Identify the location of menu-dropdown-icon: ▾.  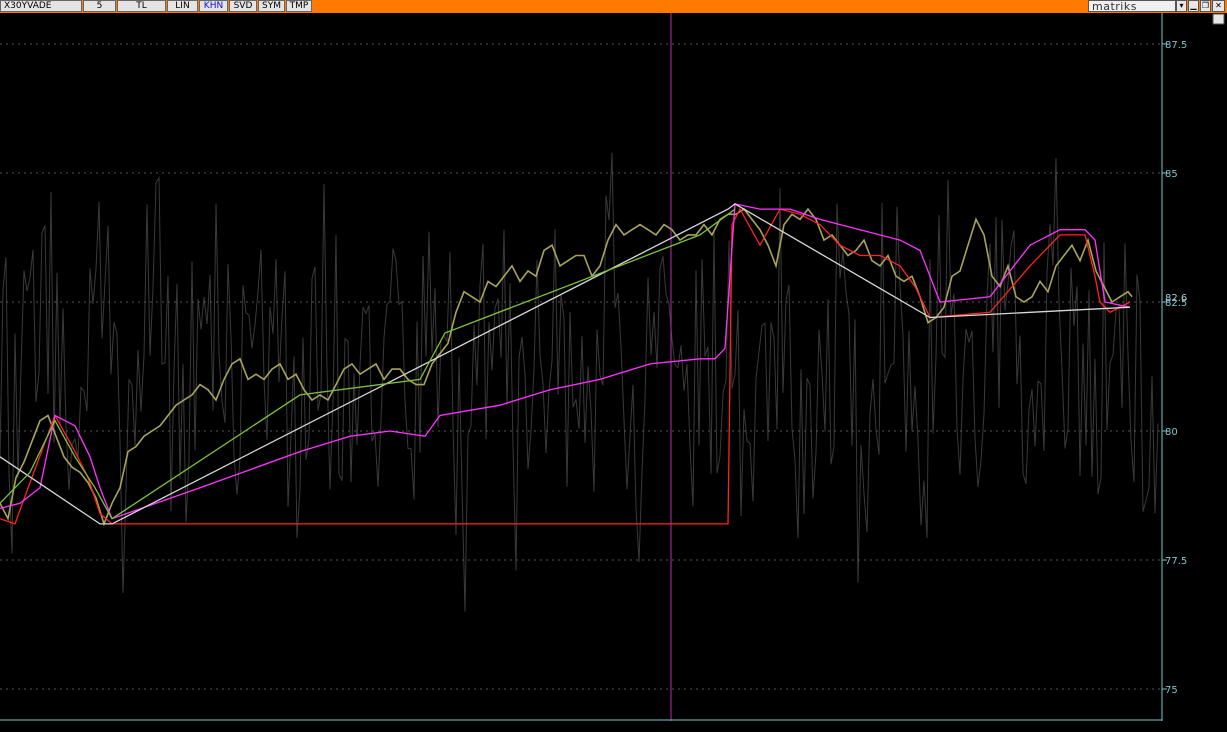
(1181, 6).